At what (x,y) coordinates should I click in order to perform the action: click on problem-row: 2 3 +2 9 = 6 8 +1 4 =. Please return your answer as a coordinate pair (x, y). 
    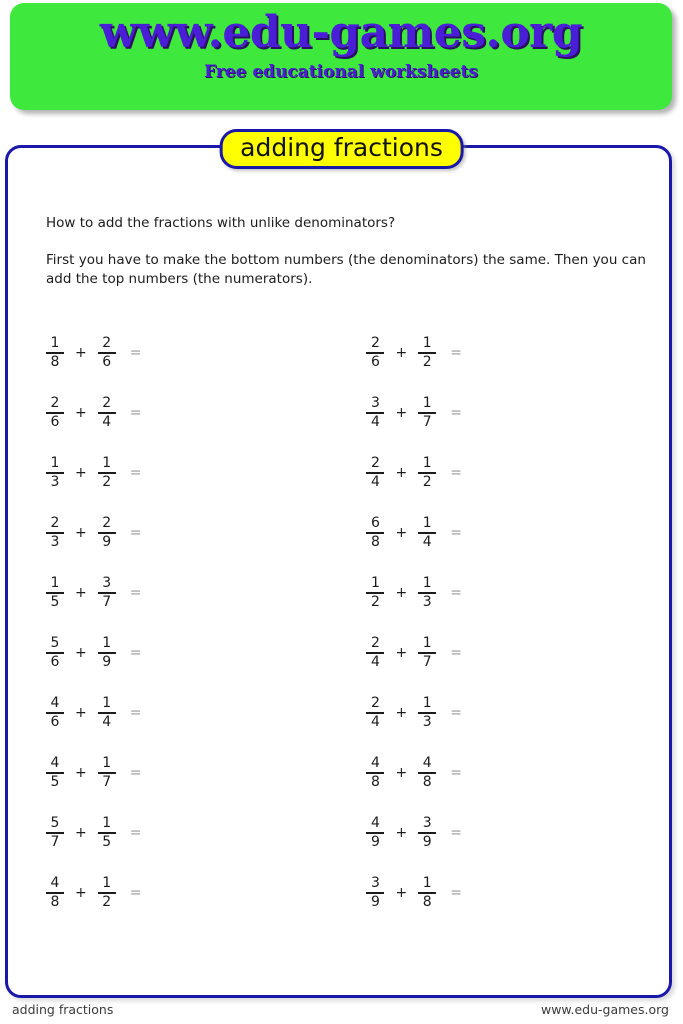
    Looking at the image, I should click on (338, 533).